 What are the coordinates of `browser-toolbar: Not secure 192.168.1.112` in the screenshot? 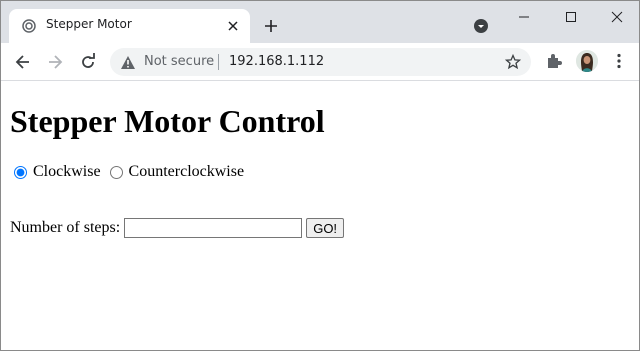 It's located at (320, 62).